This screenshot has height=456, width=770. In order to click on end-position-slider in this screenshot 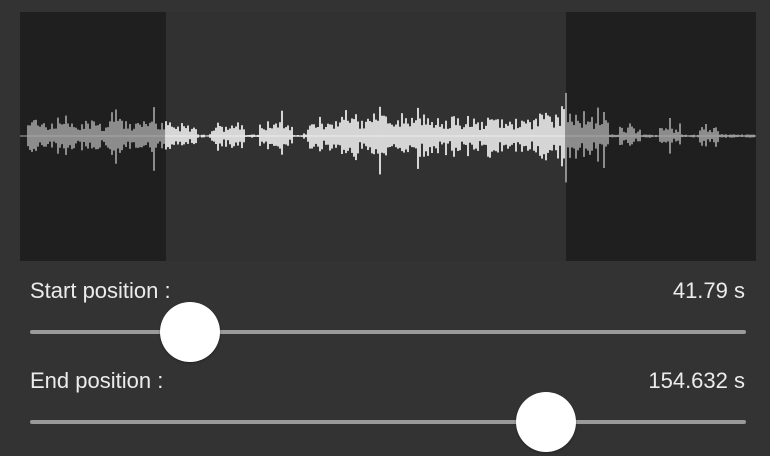, I will do `click(388, 422)`.